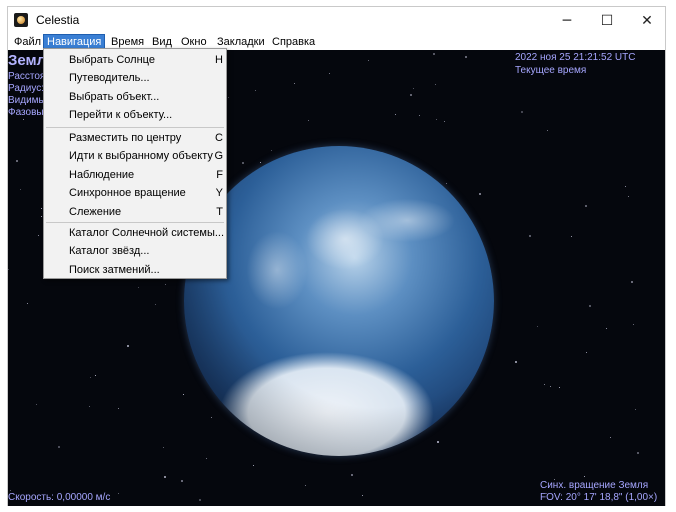 The image size is (676, 512). Describe the element at coordinates (162, 42) in the screenshot. I see `menu-view: Вид` at that location.